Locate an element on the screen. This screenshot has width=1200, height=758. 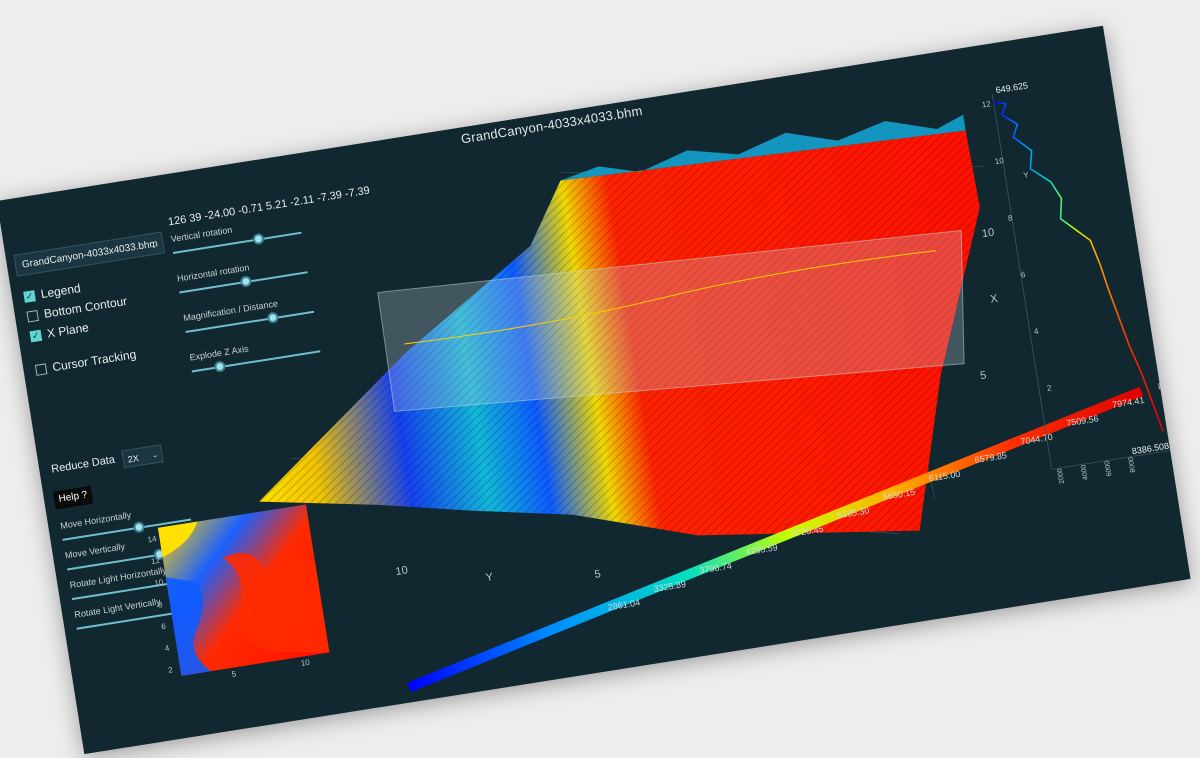
profile-x-tick: 2000 is located at coordinates (1061, 476).